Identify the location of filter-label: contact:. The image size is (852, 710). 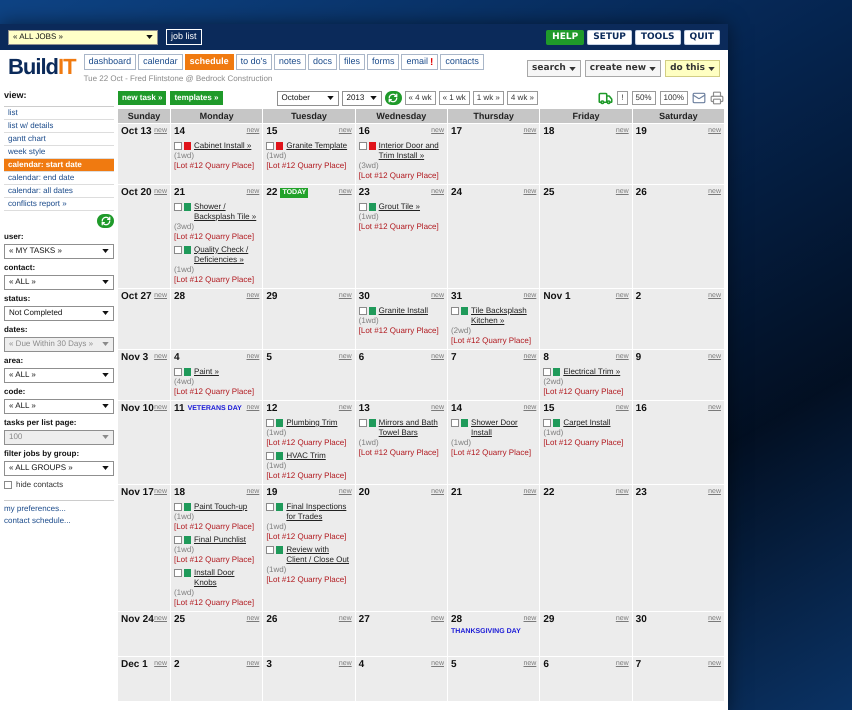
(20, 268).